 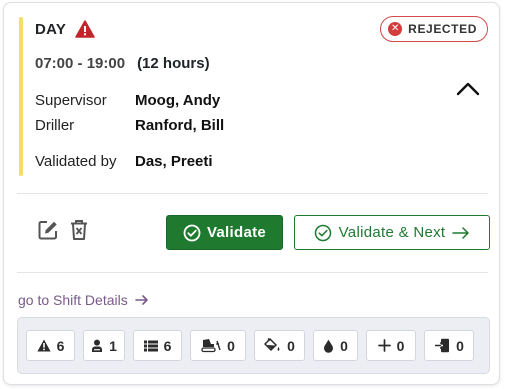 I want to click on status-label: REJECTED, so click(x=442, y=29).